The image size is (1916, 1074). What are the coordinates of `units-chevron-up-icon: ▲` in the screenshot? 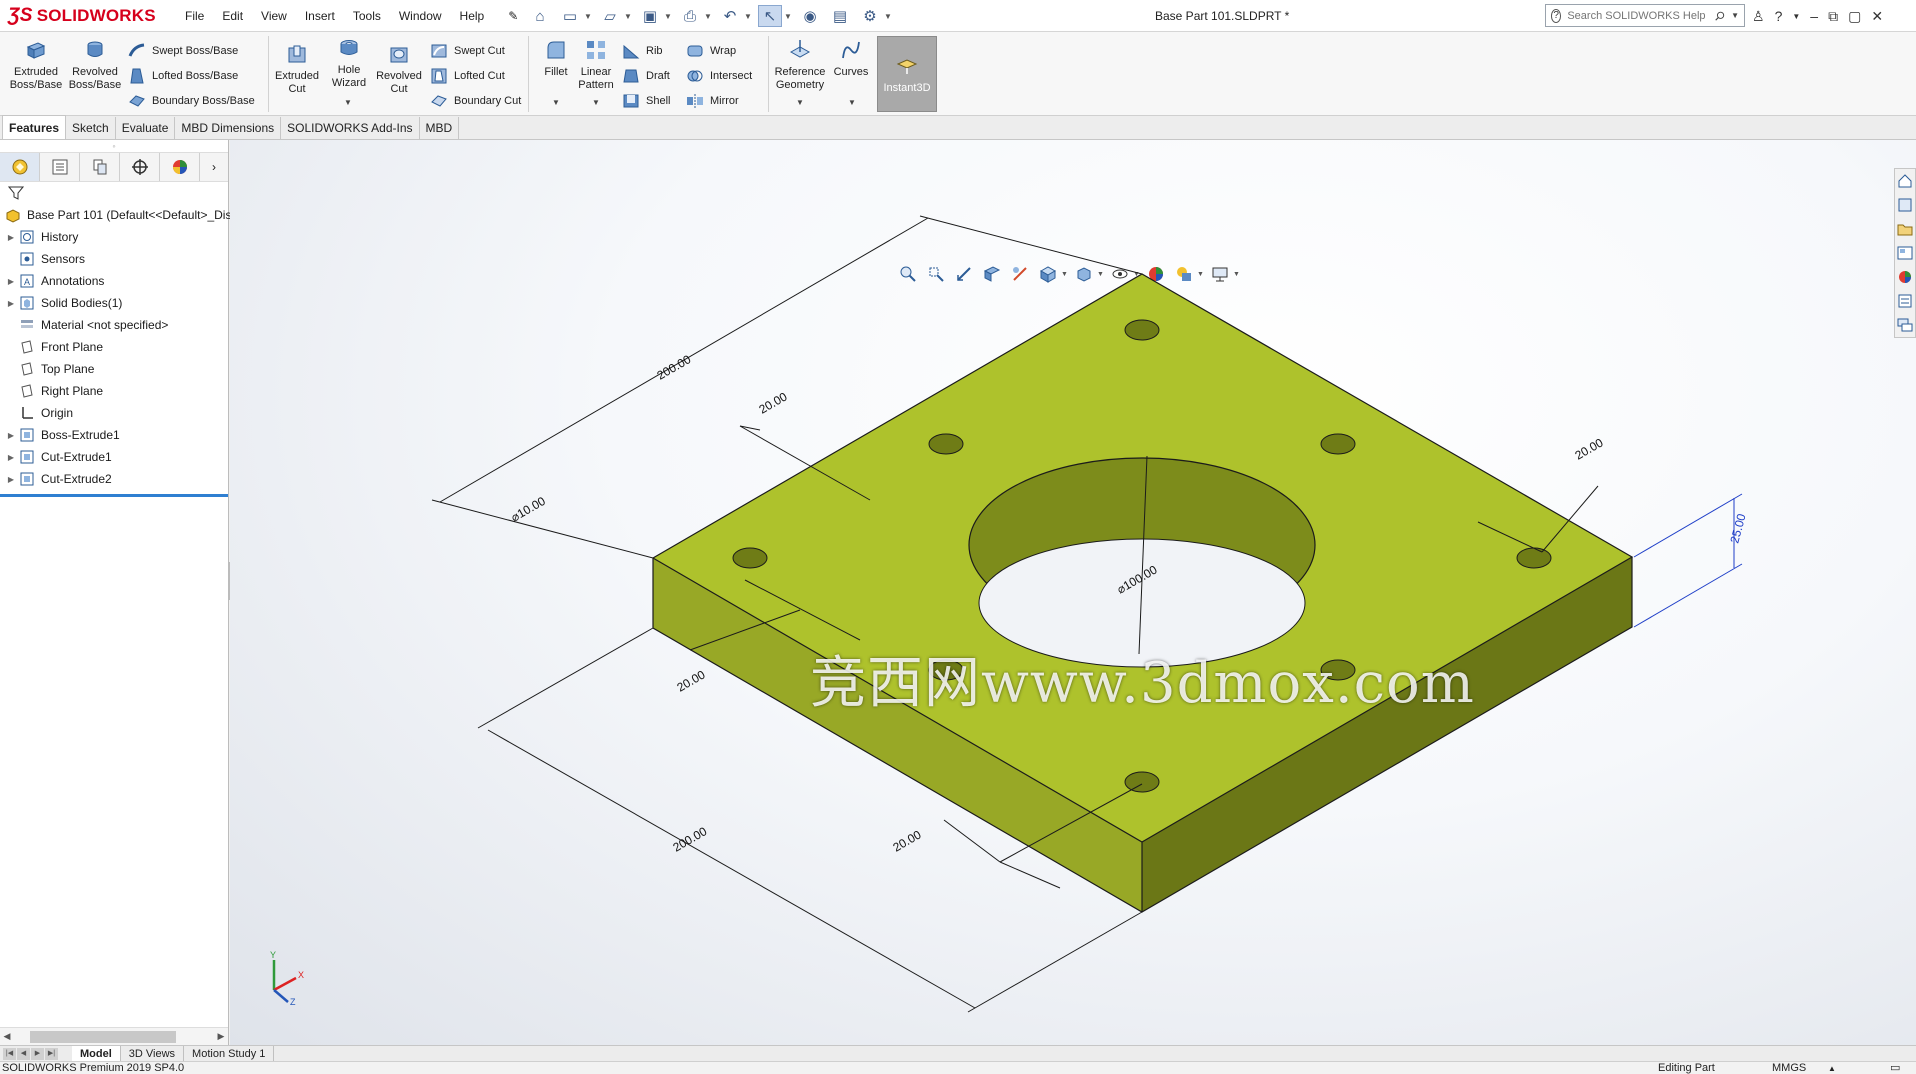 It's located at (1832, 1068).